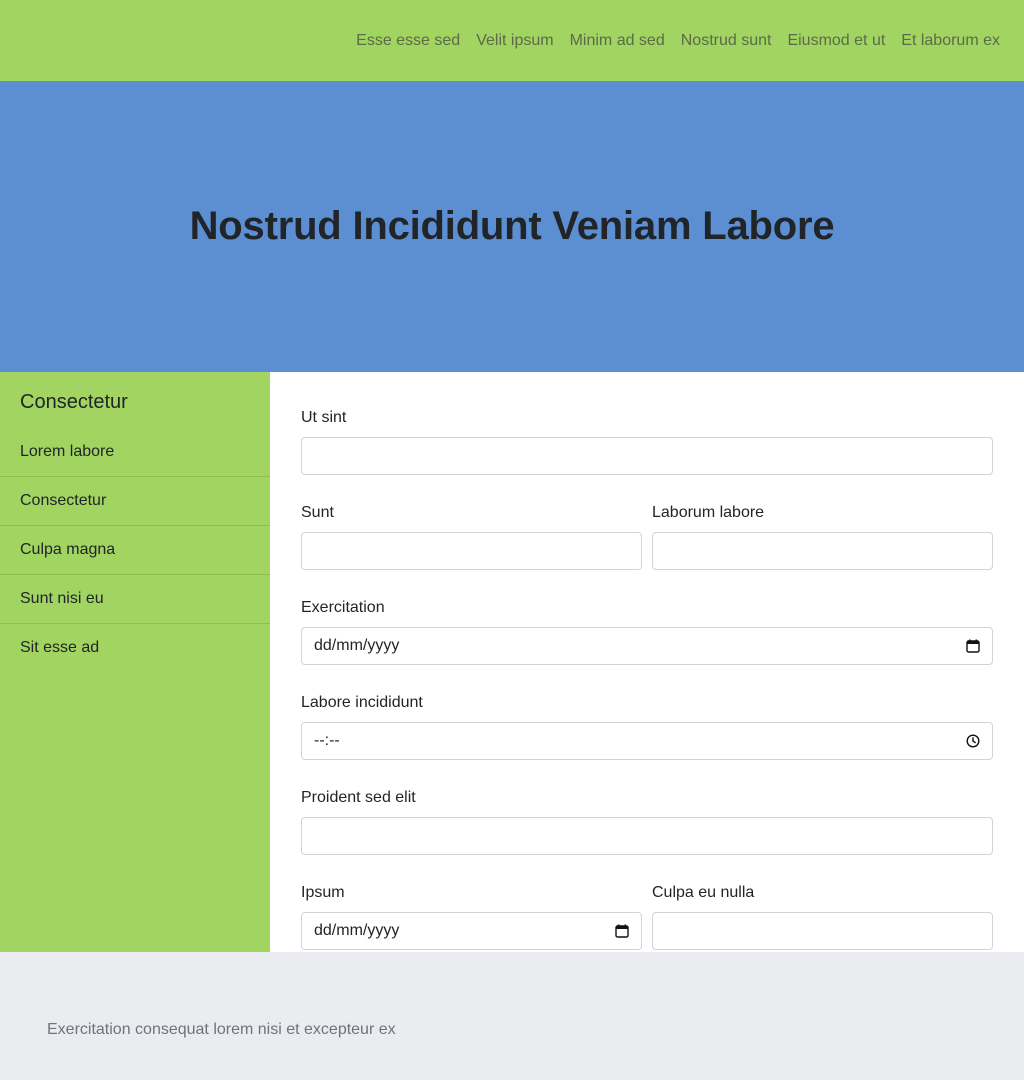 The height and width of the screenshot is (1080, 1024). What do you see at coordinates (471, 551) in the screenshot?
I see `sunt-input` at bounding box center [471, 551].